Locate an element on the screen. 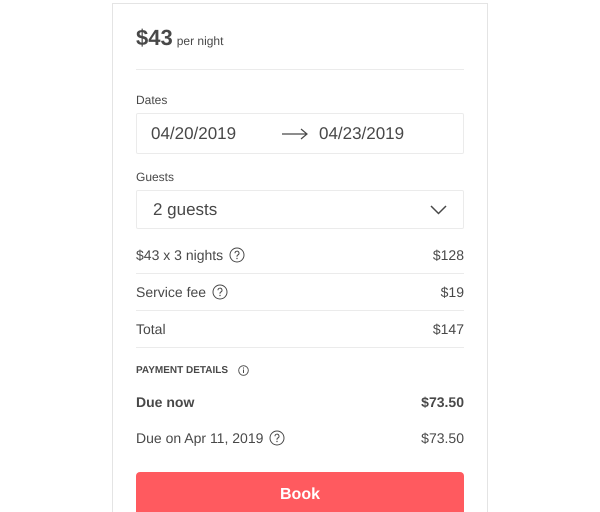 The width and height of the screenshot is (600, 512). charge-amount: $19 is located at coordinates (452, 292).